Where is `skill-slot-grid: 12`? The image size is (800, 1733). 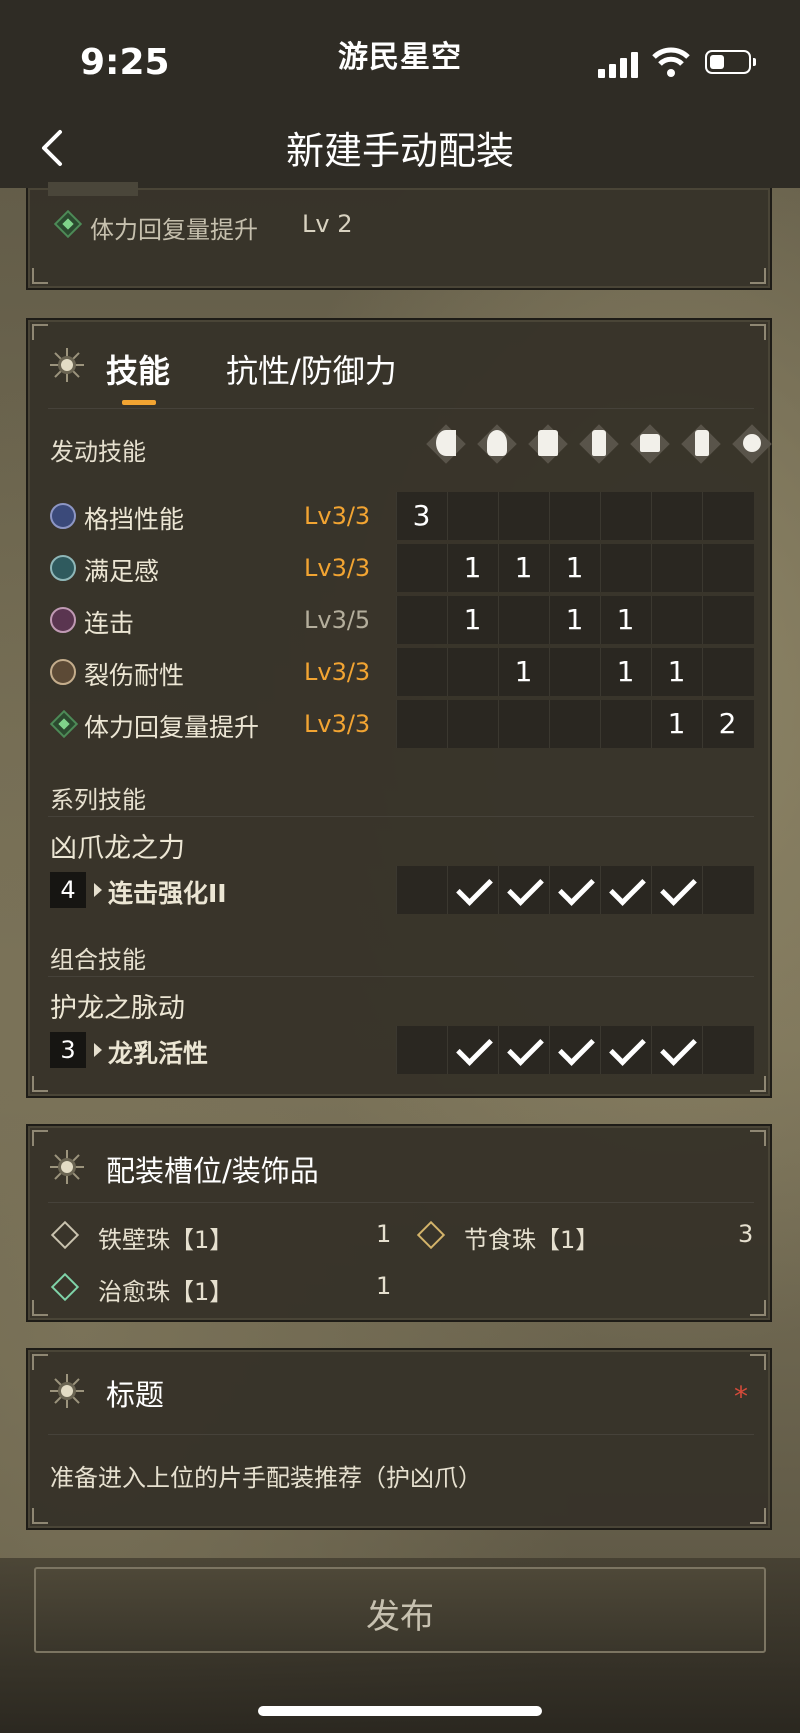 skill-slot-grid: 12 is located at coordinates (575, 724).